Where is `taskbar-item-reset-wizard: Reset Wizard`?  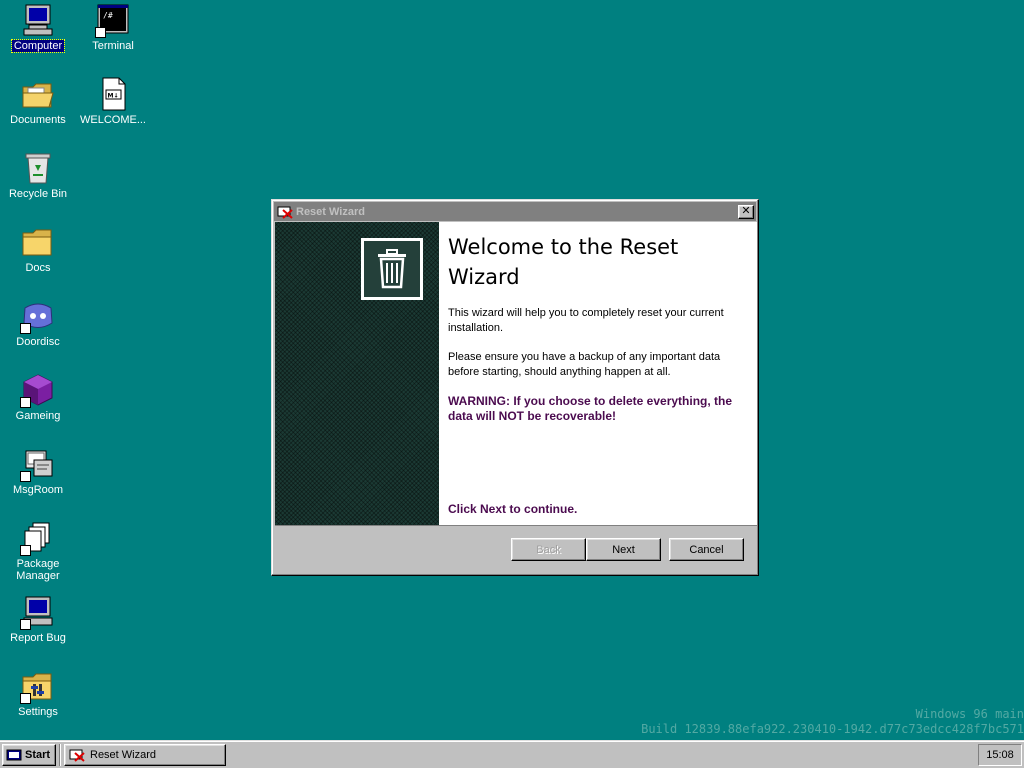 taskbar-item-reset-wizard: Reset Wizard is located at coordinates (145, 754).